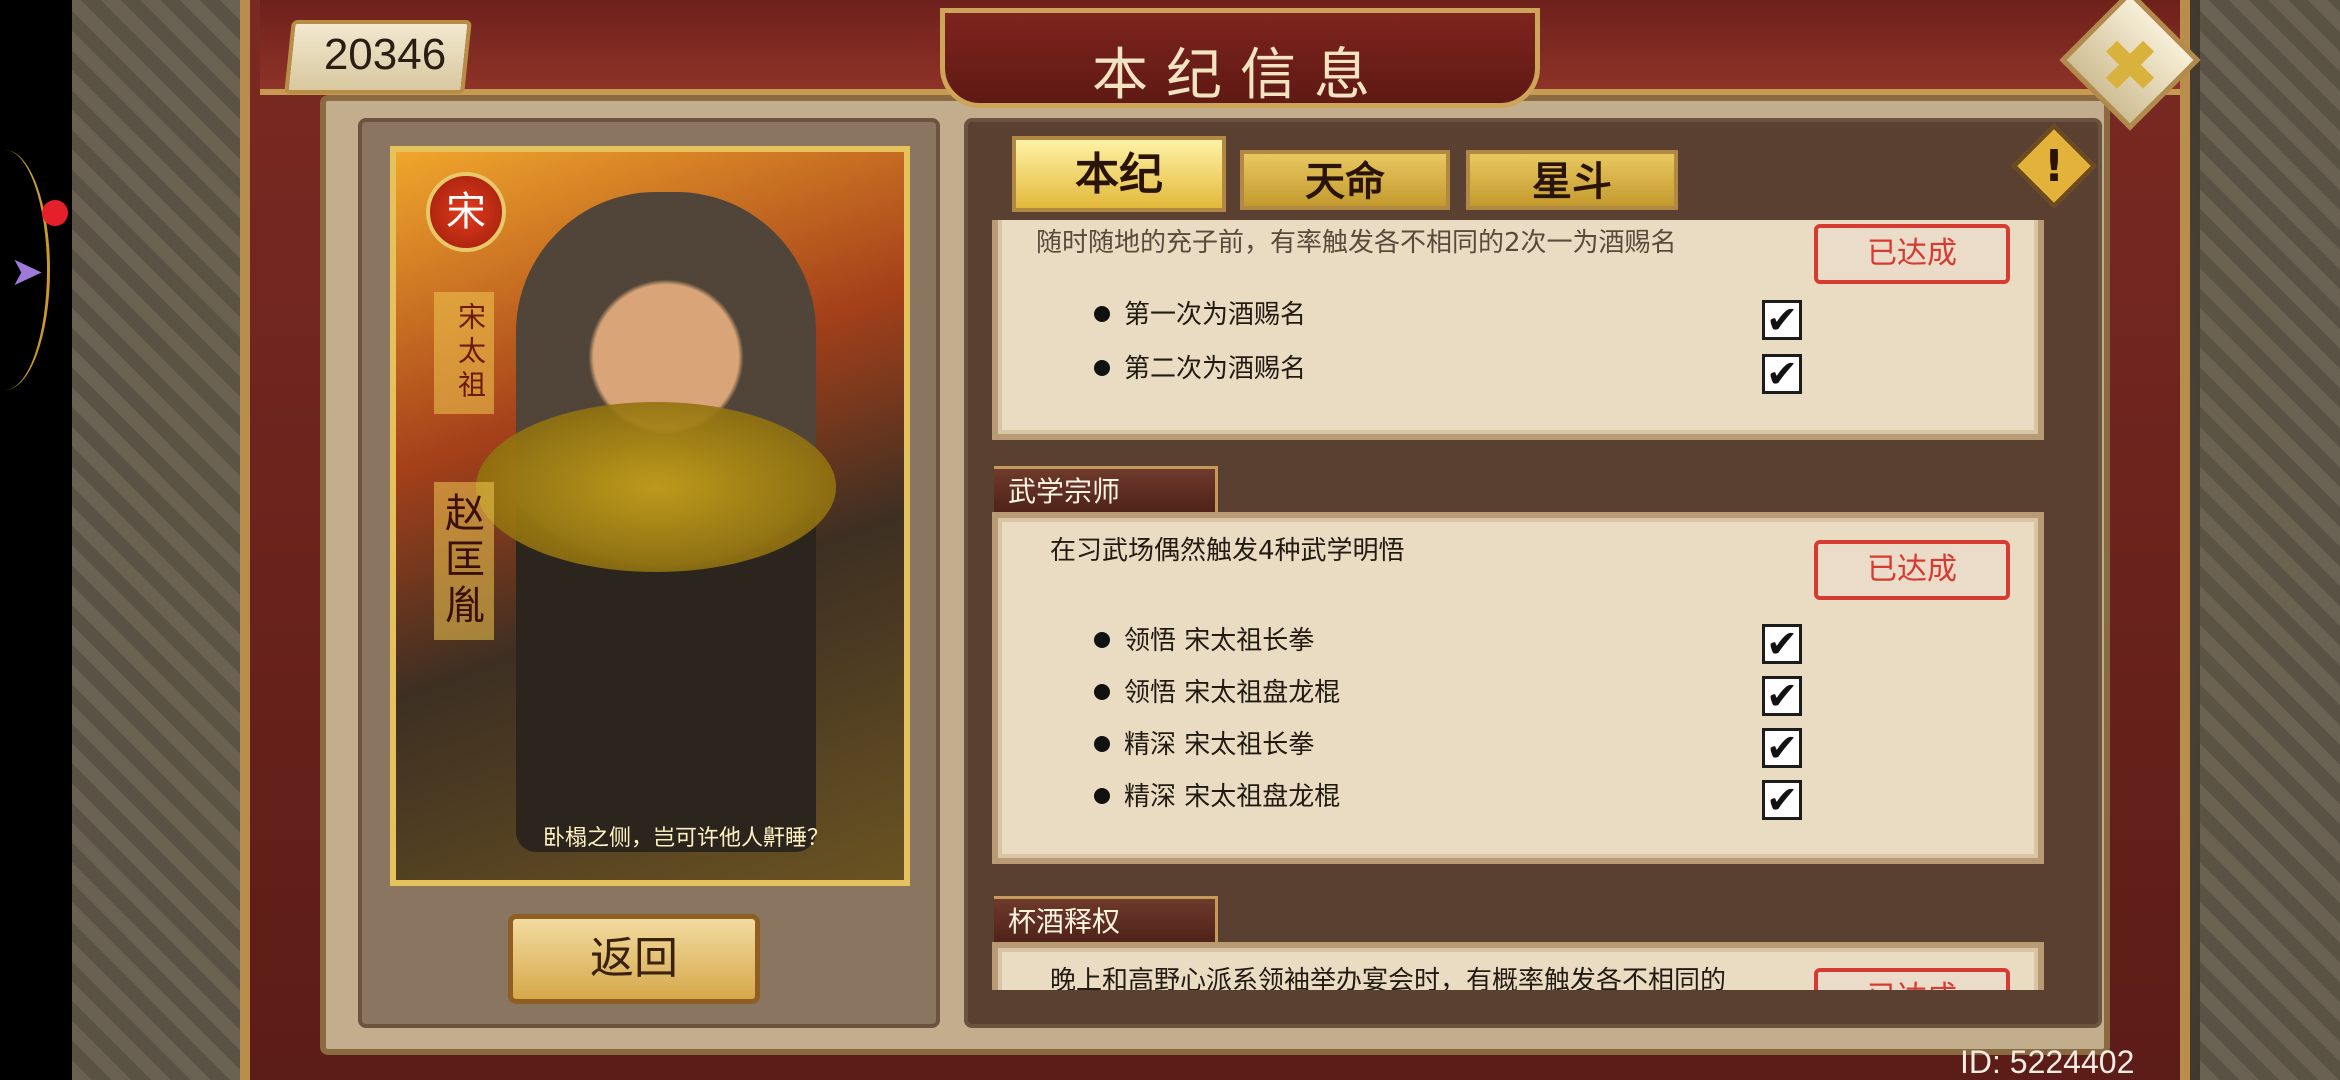 This screenshot has width=2340, height=1080. Describe the element at coordinates (1240, 75) in the screenshot. I see `page-title: 本纪信息` at that location.